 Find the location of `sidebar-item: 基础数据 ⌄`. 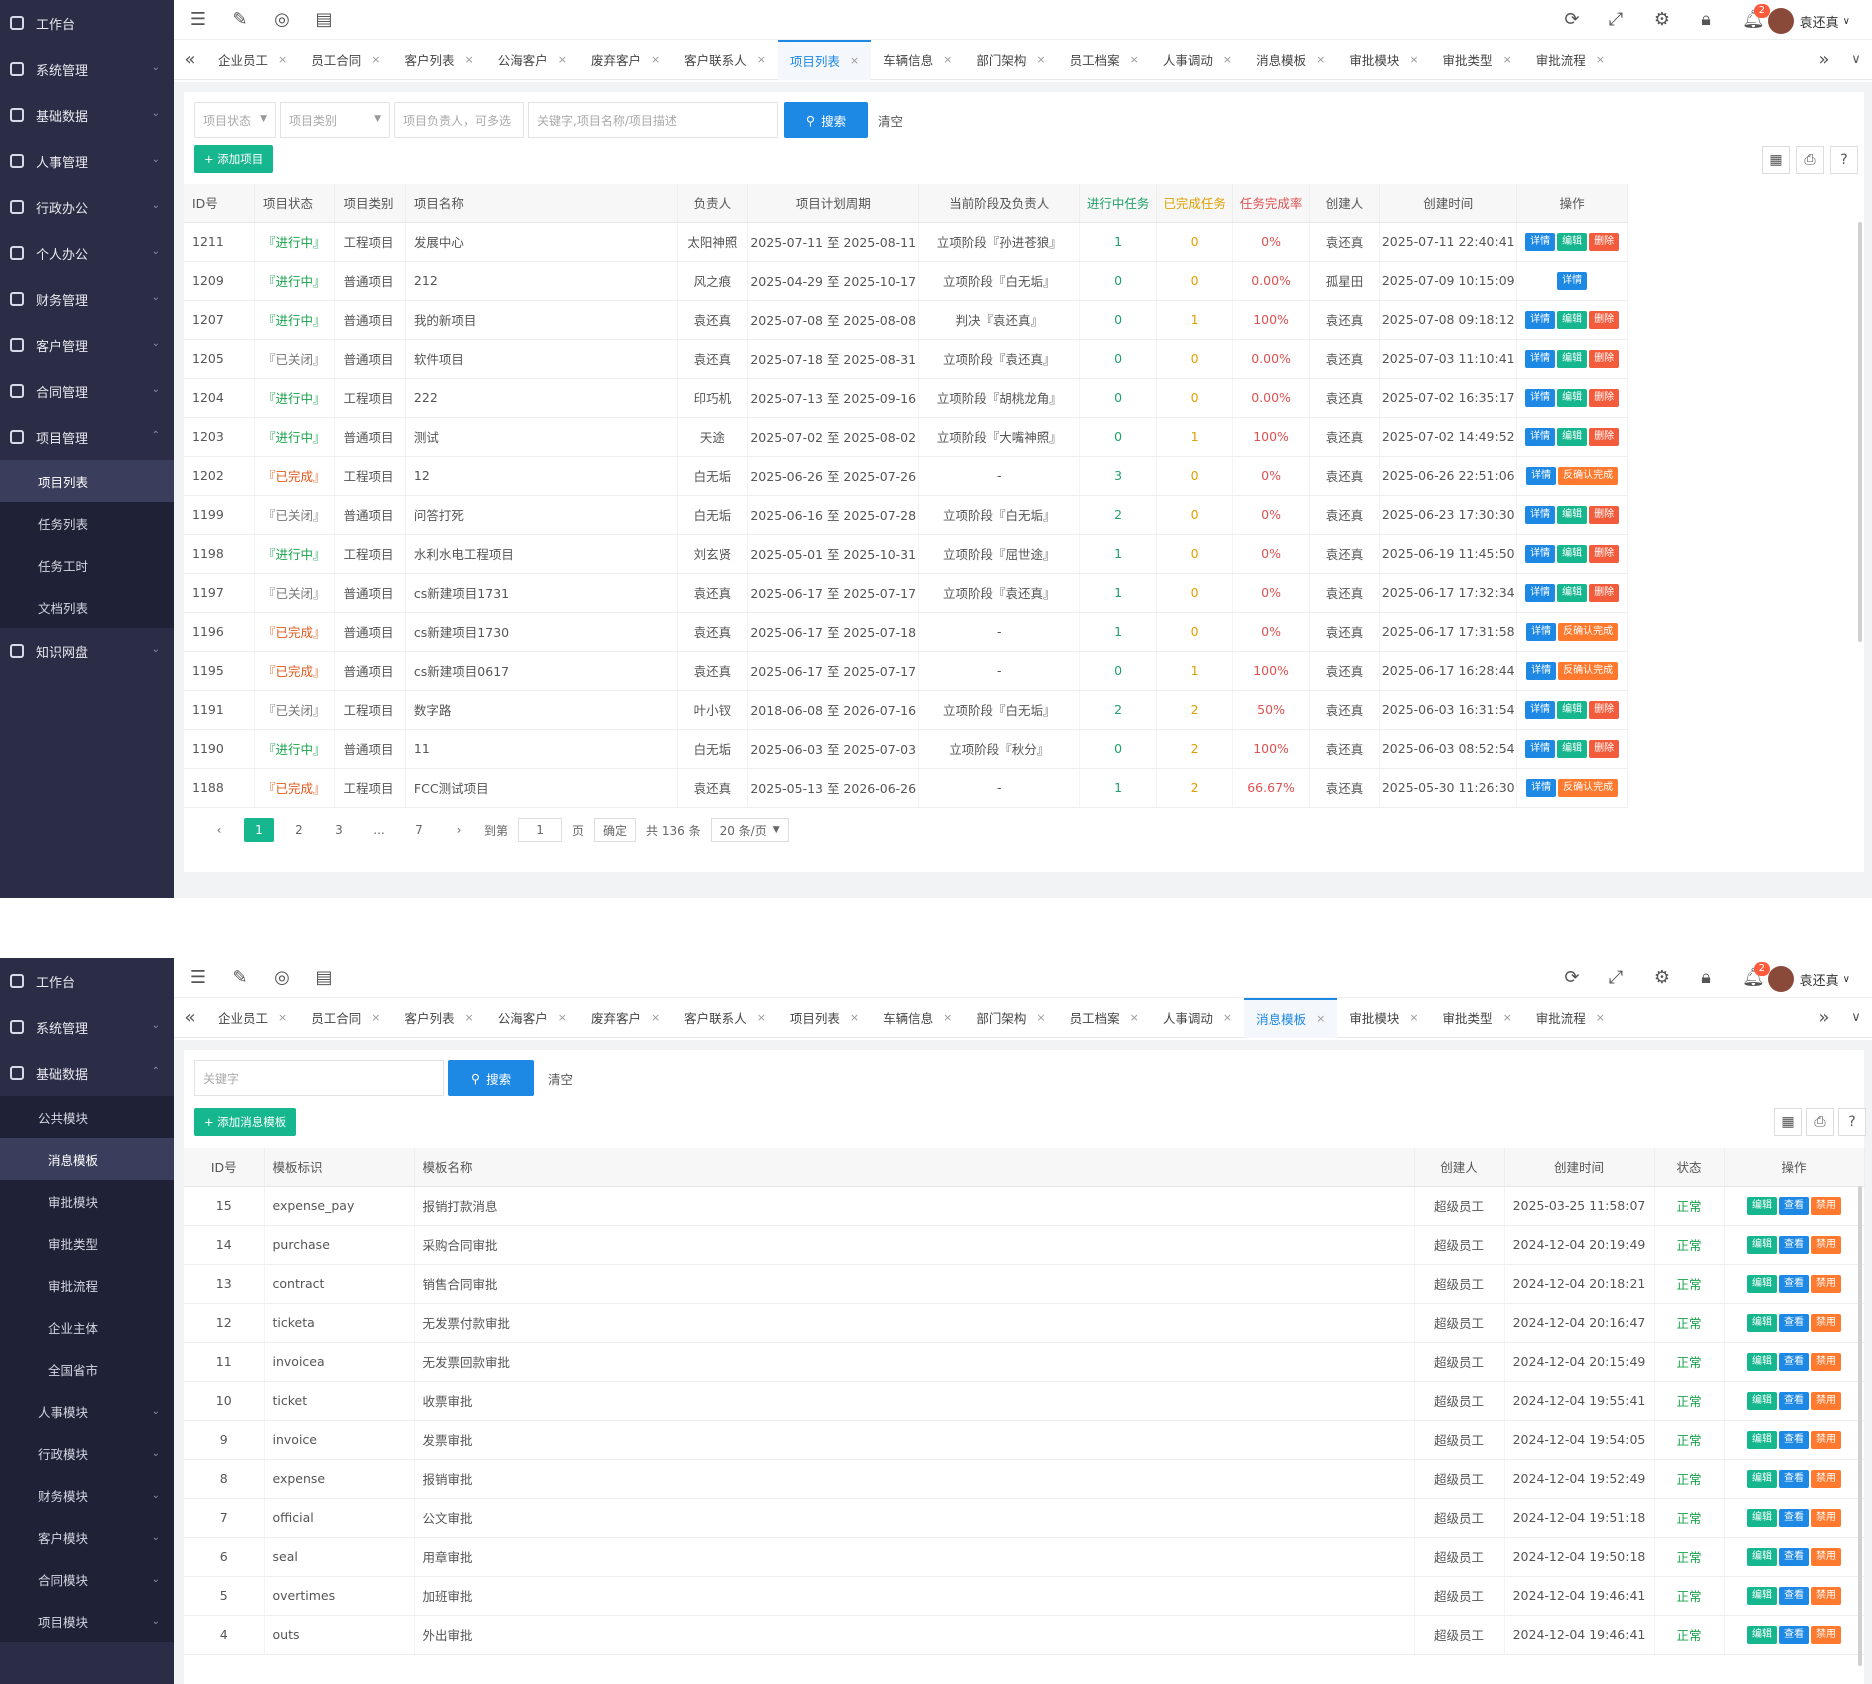

sidebar-item: 基础数据 ⌄ is located at coordinates (87, 115).